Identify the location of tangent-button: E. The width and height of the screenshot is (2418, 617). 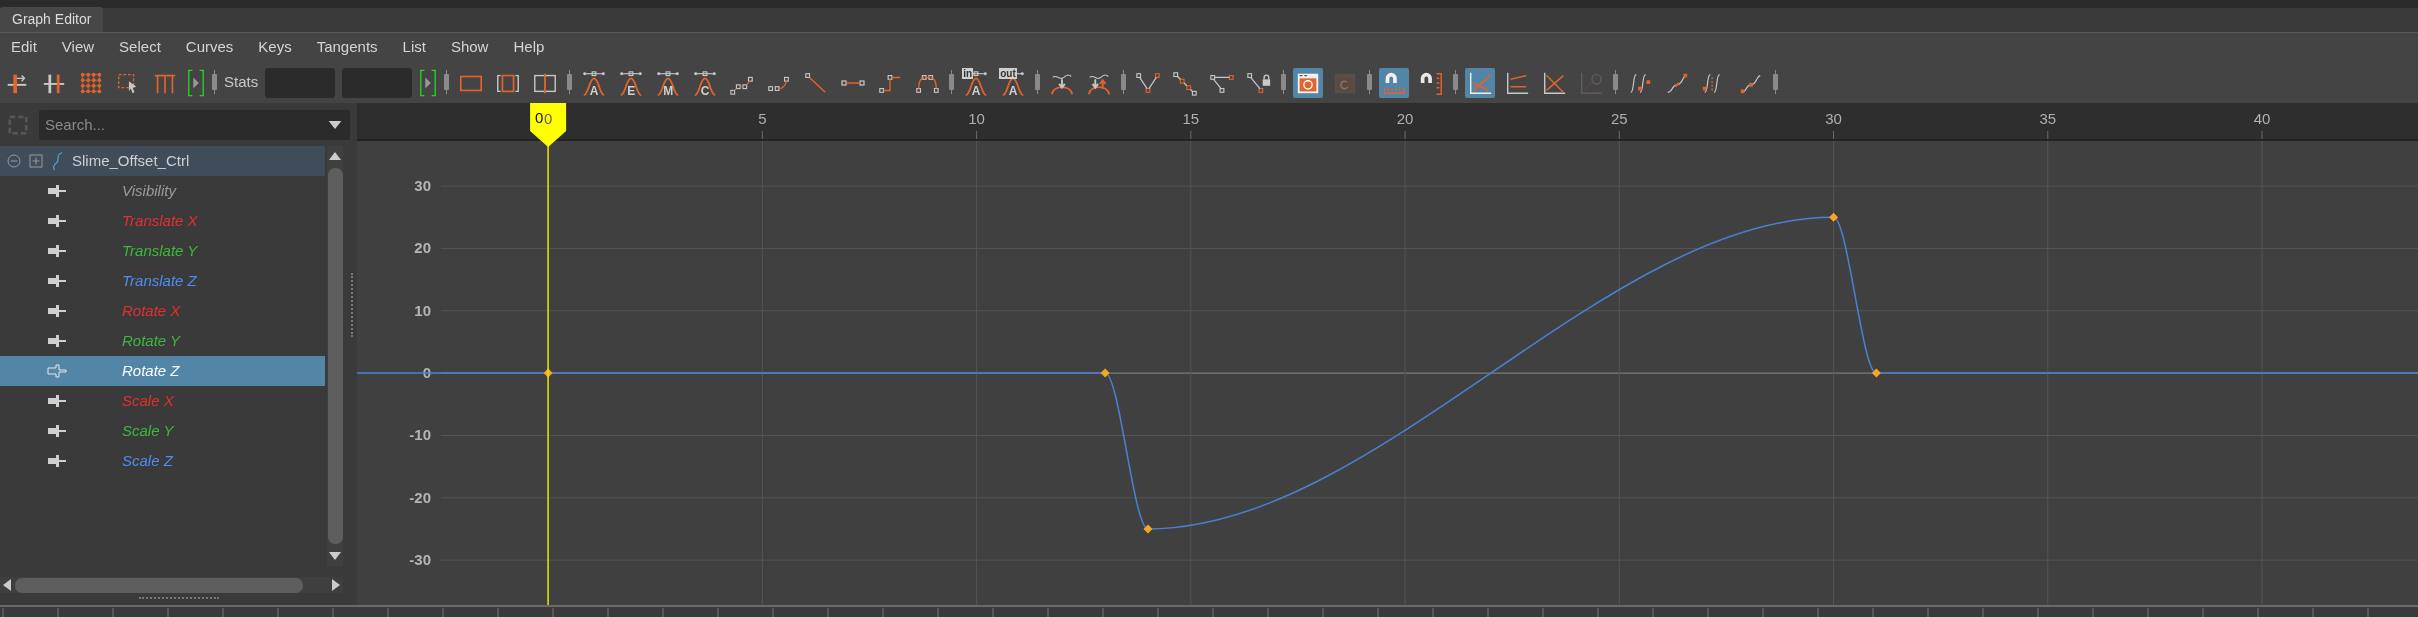
(631, 82).